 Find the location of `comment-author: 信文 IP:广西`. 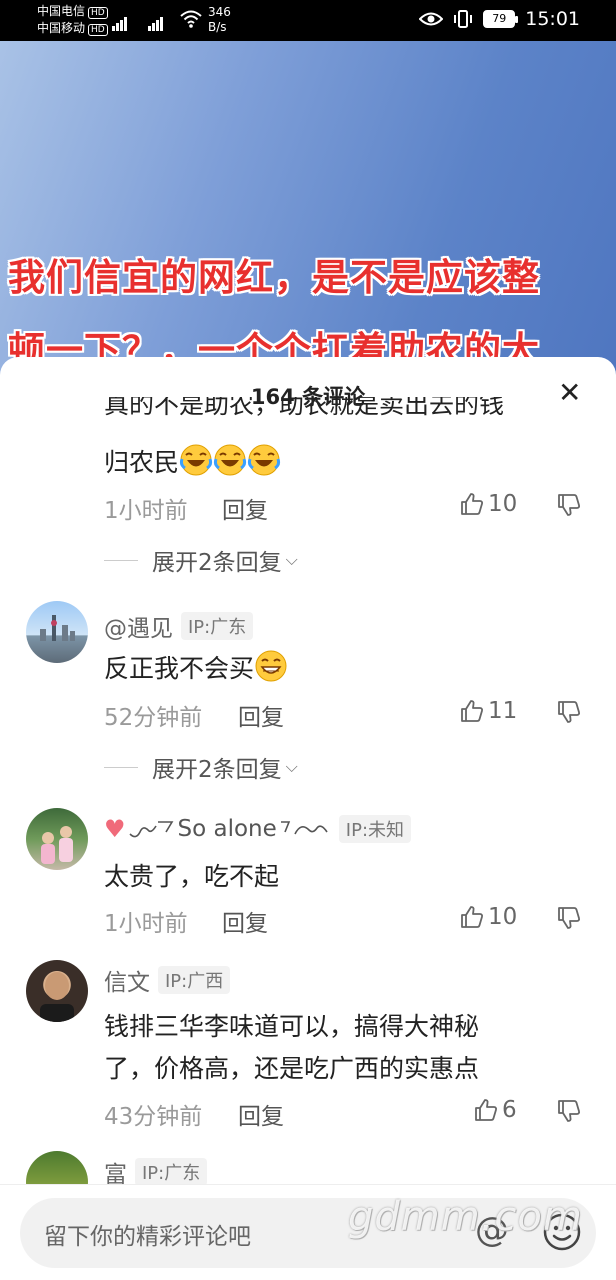

comment-author: 信文 IP:广西 is located at coordinates (167, 980).